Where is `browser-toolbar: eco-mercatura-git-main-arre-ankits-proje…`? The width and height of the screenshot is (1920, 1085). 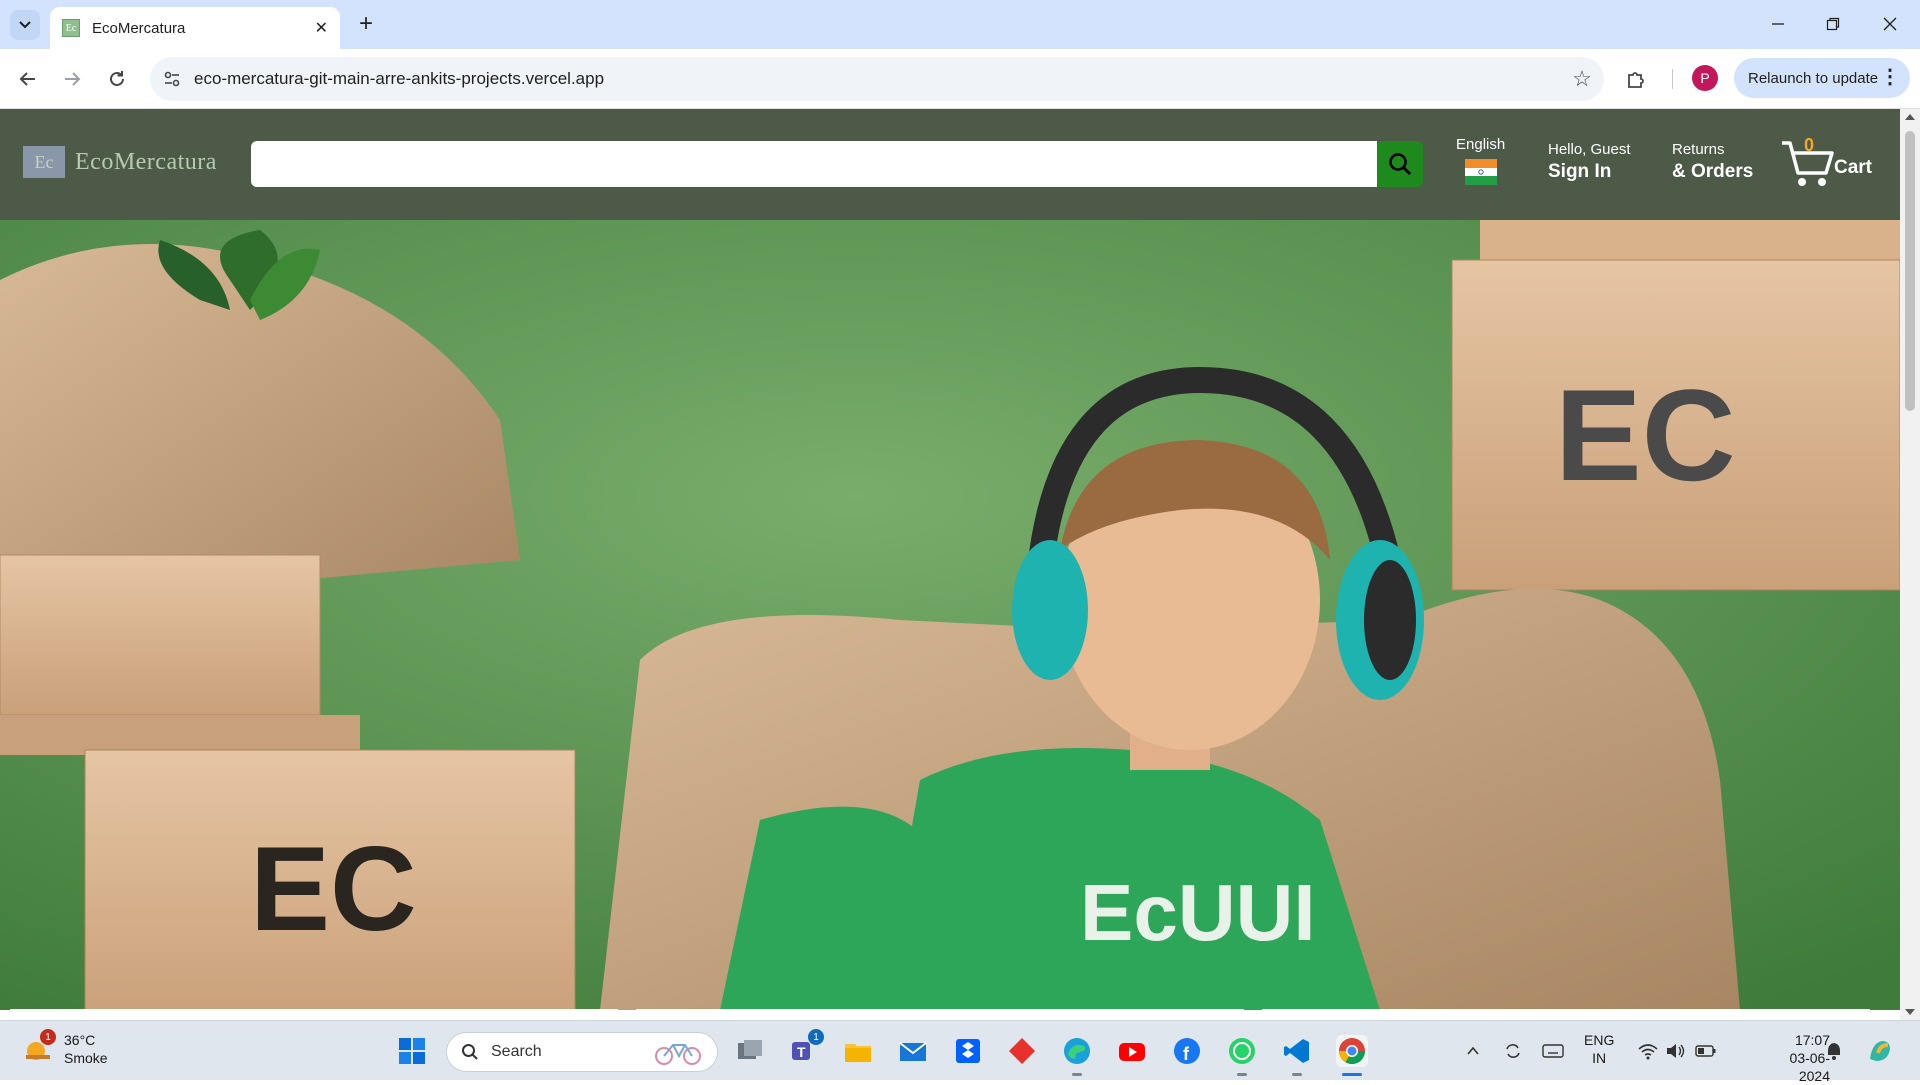
browser-toolbar: eco-mercatura-git-main-arre-ankits-proje… is located at coordinates (960, 79).